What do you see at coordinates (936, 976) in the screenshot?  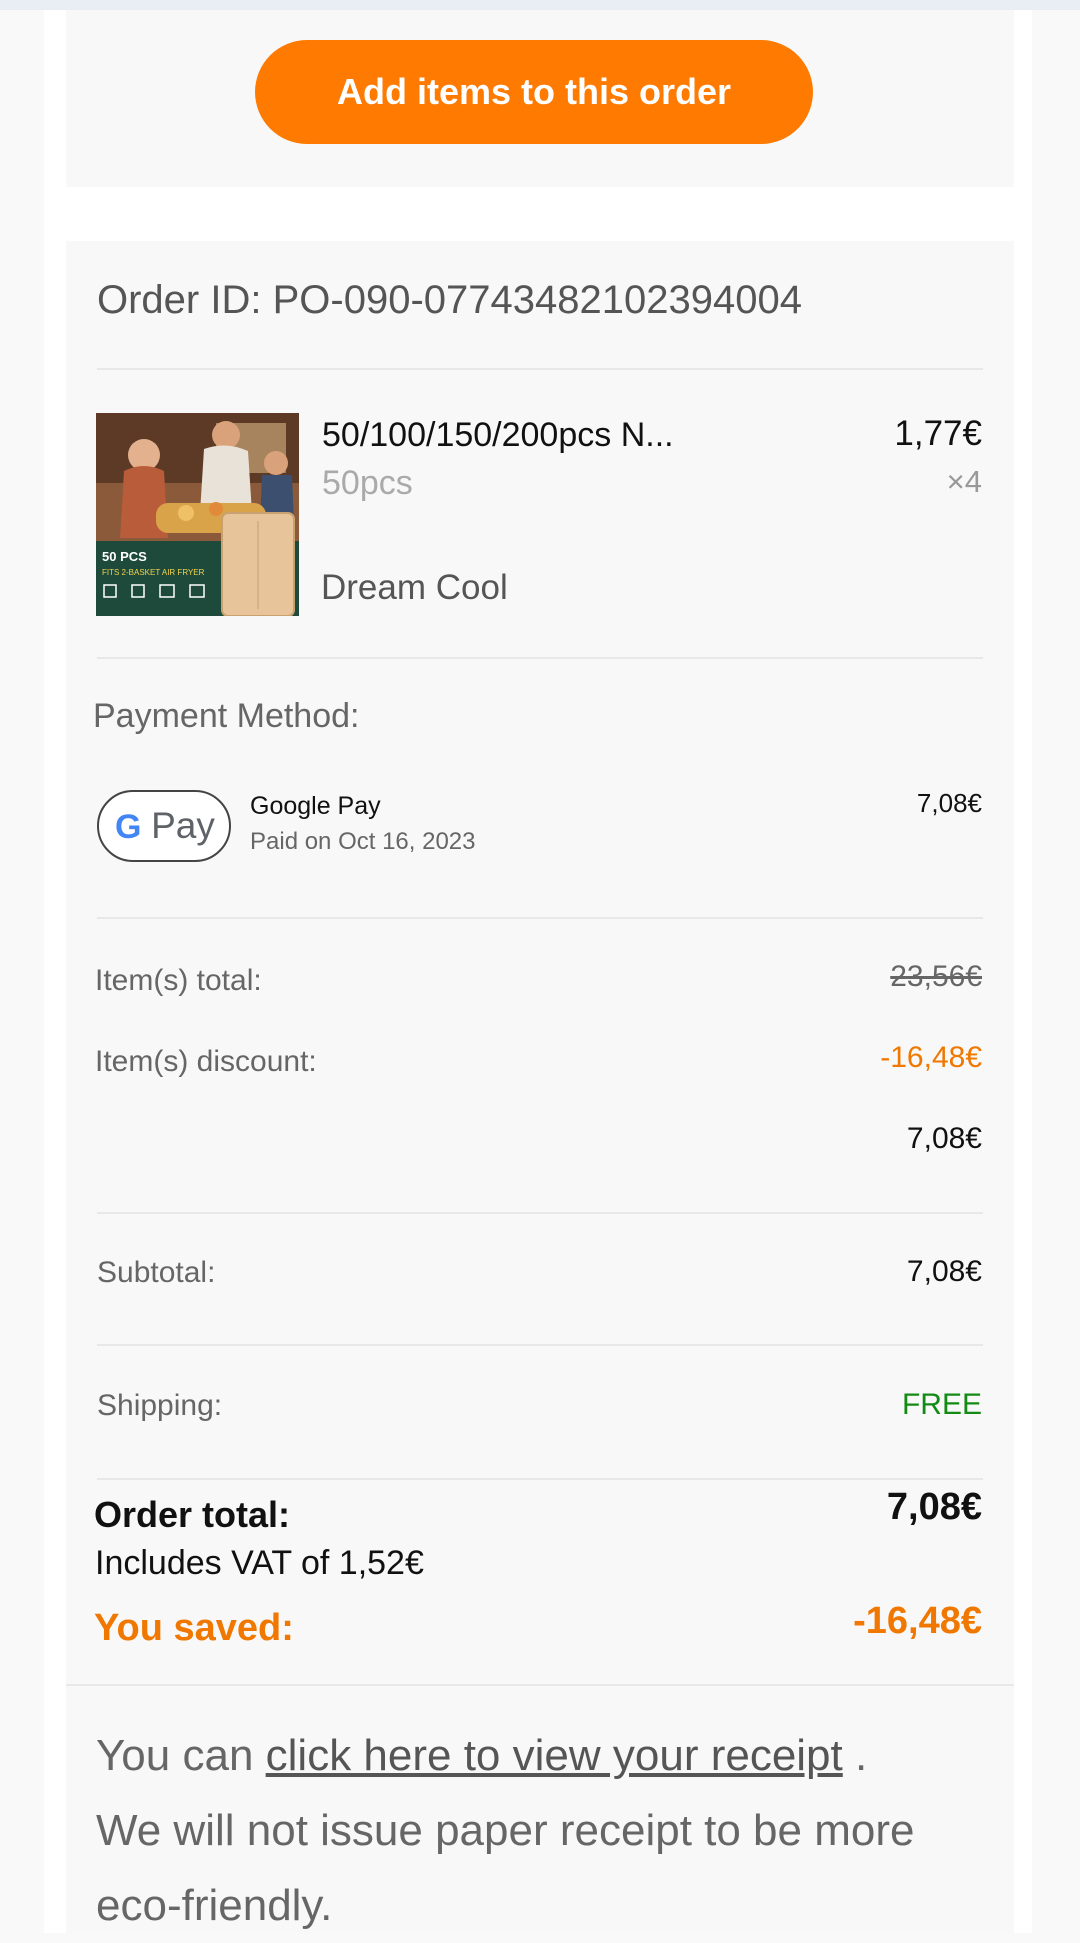 I see `items-total-value: 23,56€` at bounding box center [936, 976].